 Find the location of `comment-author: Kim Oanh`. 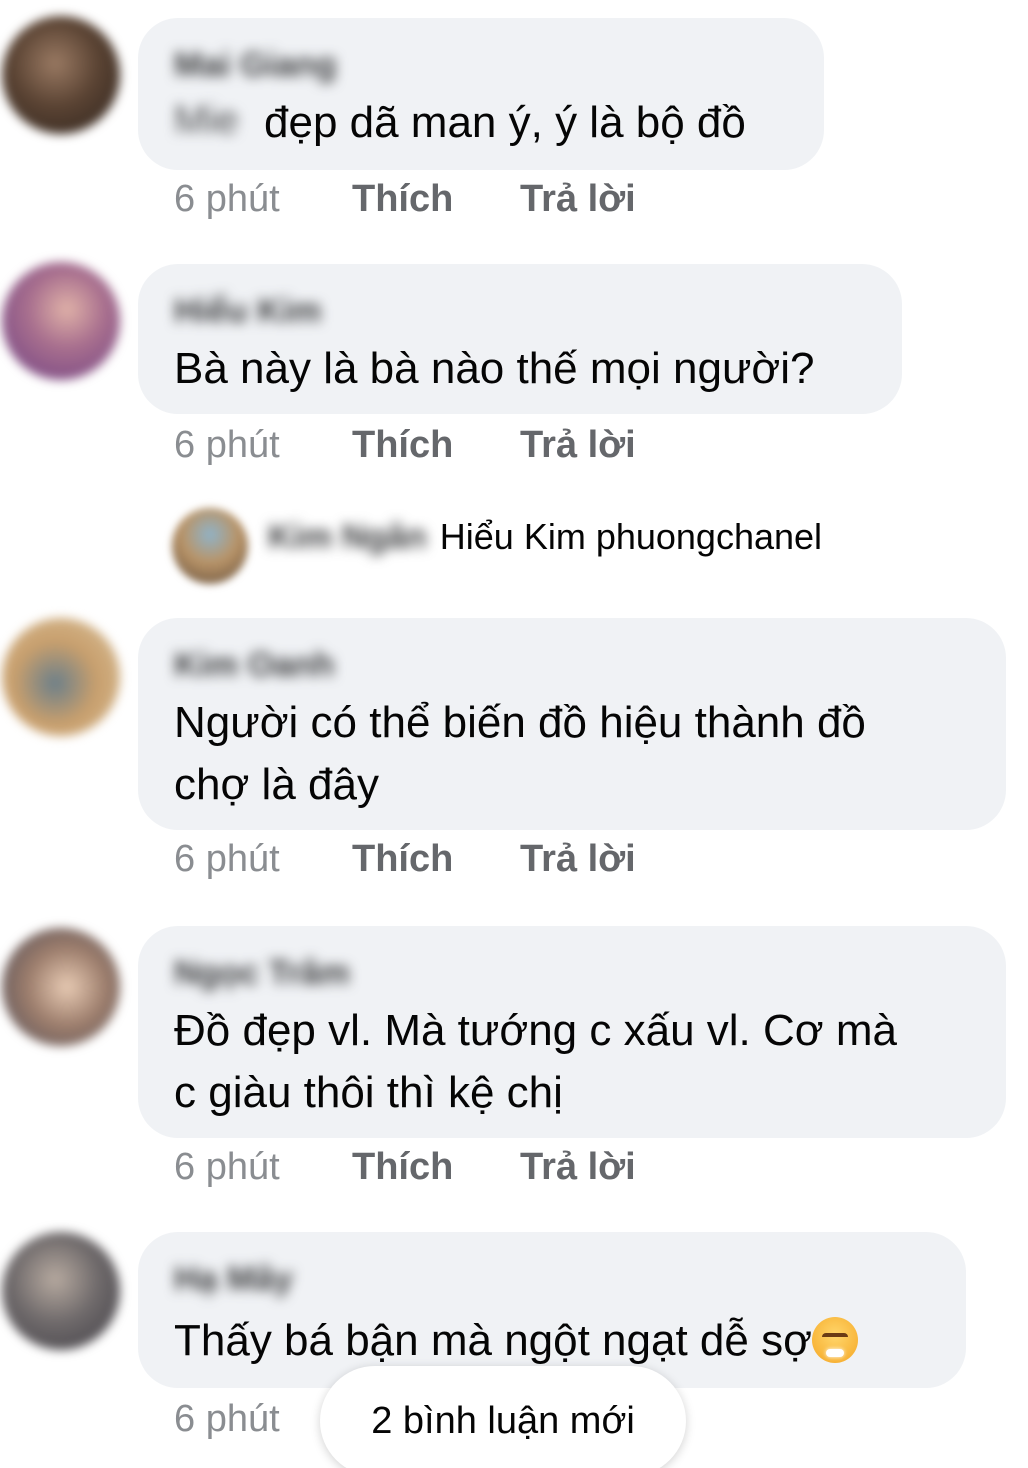

comment-author: Kim Oanh is located at coordinates (254, 665).